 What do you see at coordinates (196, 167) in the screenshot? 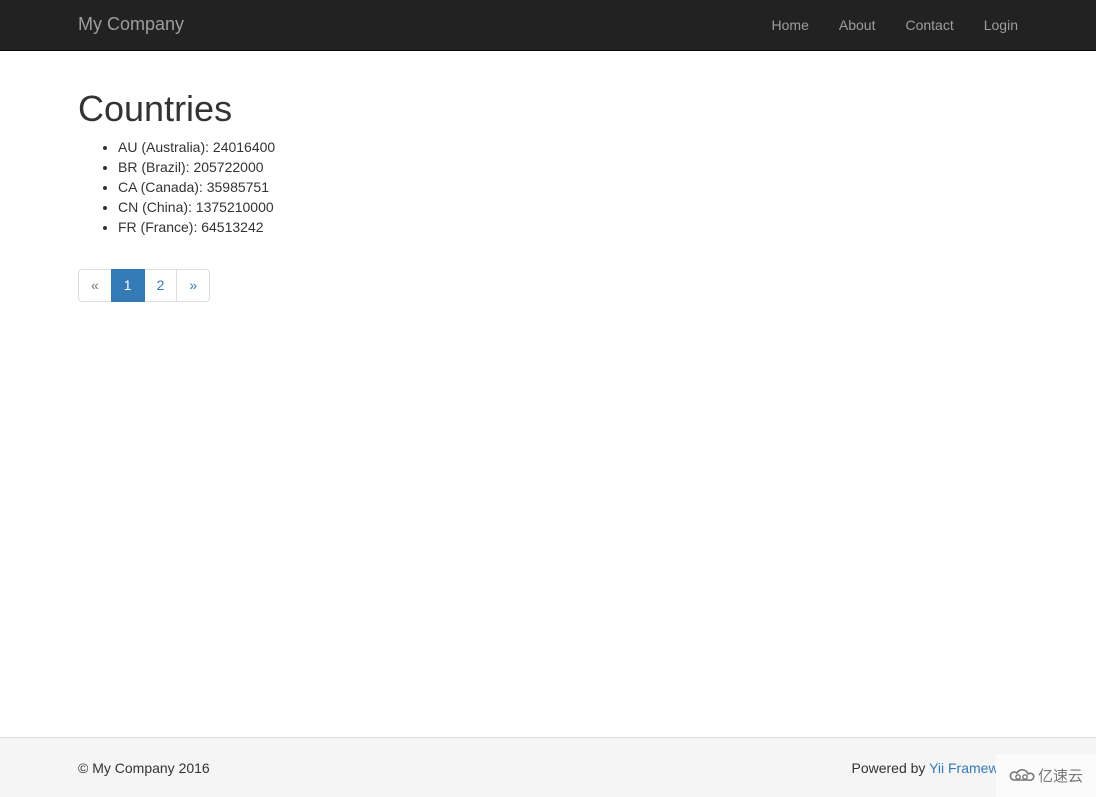
I see `list-item: BR (Brazil): 205722000` at bounding box center [196, 167].